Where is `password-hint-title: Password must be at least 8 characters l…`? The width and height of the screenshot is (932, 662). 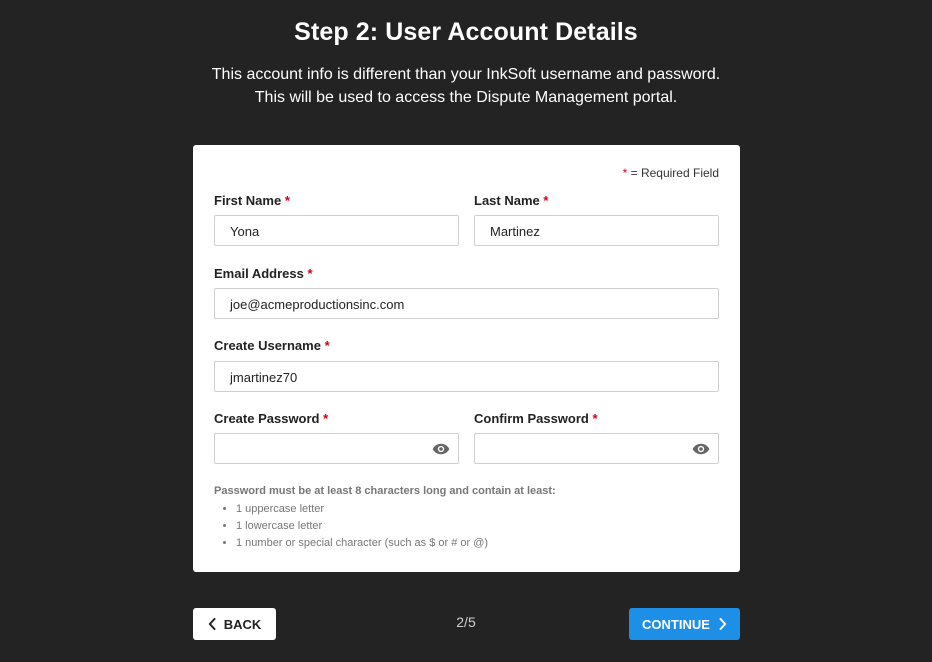
password-hint-title: Password must be at least 8 characters l… is located at coordinates (385, 491).